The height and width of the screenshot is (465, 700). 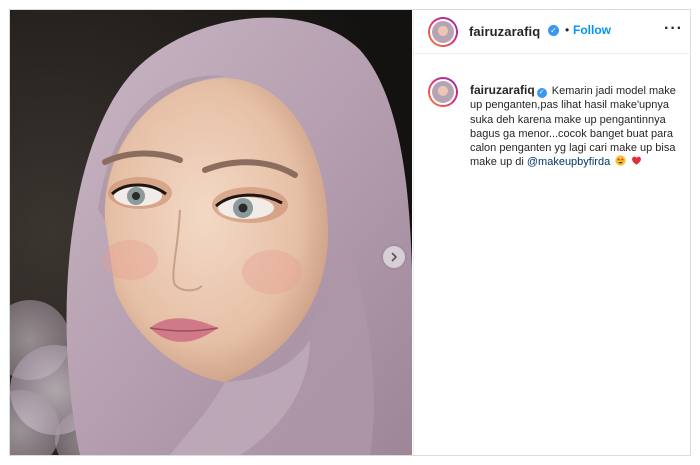 What do you see at coordinates (592, 30) in the screenshot?
I see `follow-button: Follow` at bounding box center [592, 30].